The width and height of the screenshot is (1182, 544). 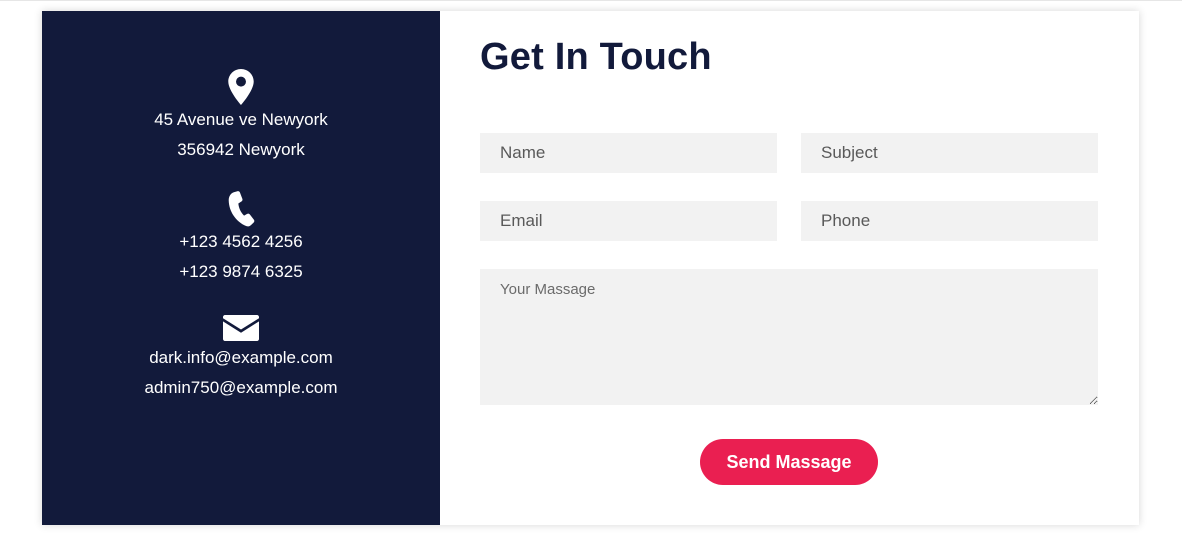 What do you see at coordinates (241, 387) in the screenshot?
I see `email-line-2: admin750@example.com` at bounding box center [241, 387].